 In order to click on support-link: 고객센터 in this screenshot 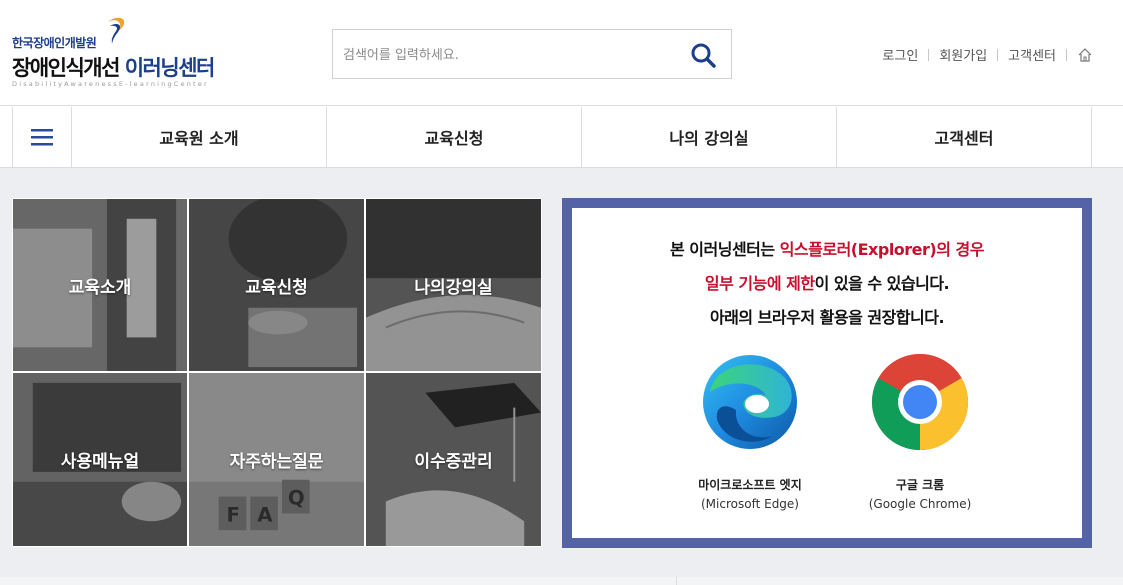, I will do `click(1032, 54)`.